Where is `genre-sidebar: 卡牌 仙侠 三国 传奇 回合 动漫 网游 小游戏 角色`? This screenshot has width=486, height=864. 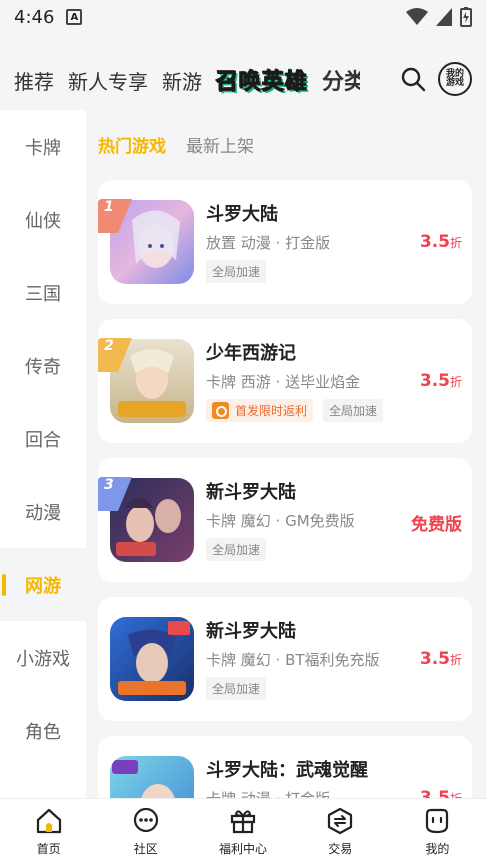
genre-sidebar: 卡牌 仙侠 三国 传奇 回合 动漫 网游 小游戏 角色 is located at coordinates (43, 454).